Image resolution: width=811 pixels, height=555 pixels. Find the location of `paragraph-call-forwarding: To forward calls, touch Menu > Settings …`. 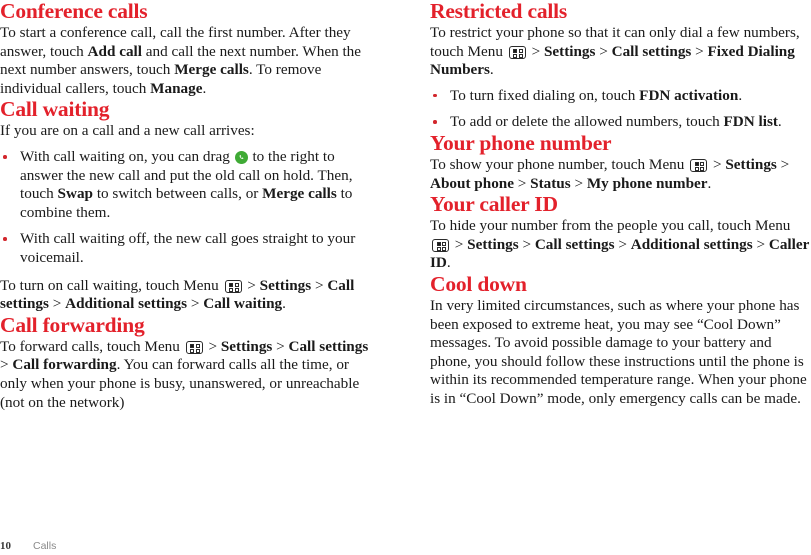

paragraph-call-forwarding: To forward calls, touch Menu > Settings … is located at coordinates (184, 374).